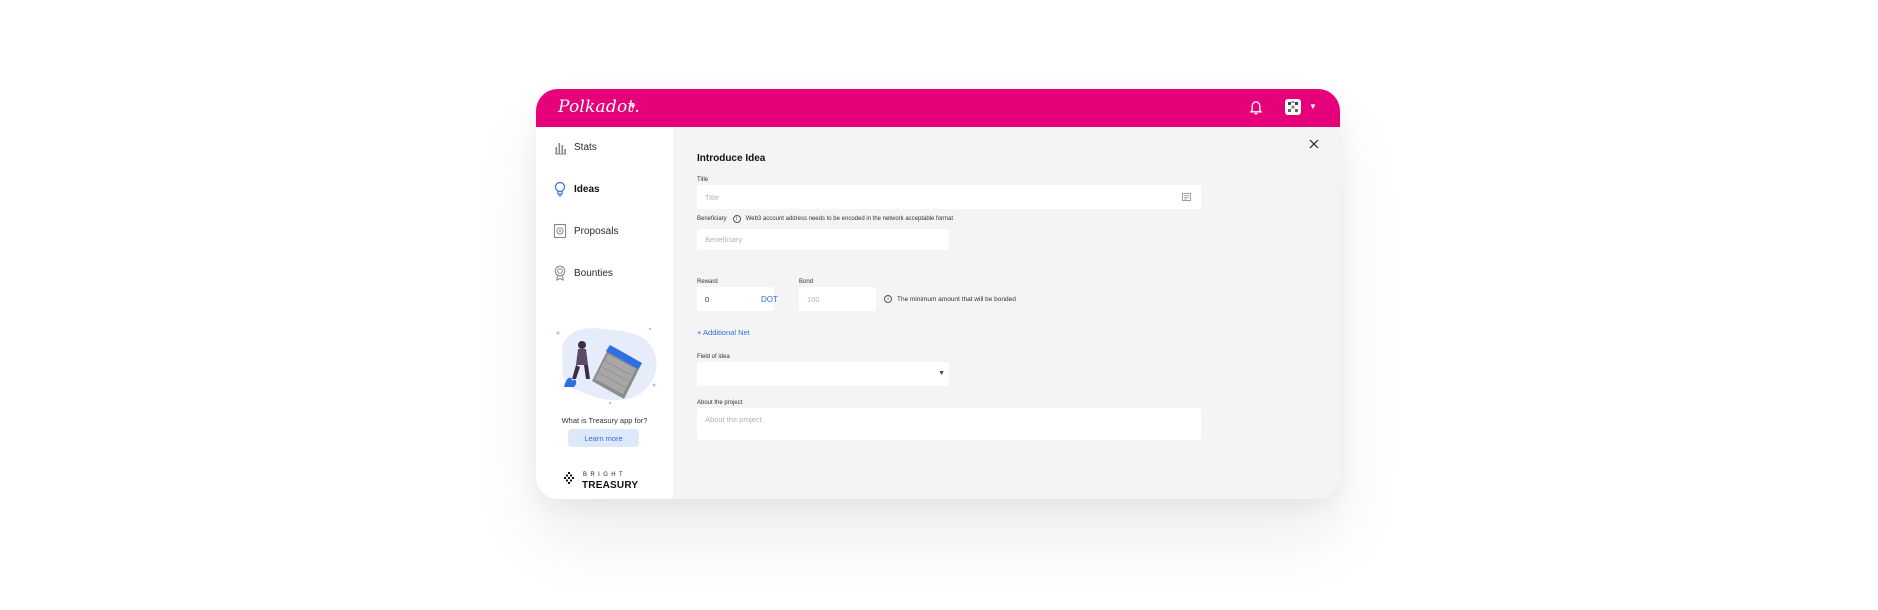 The height and width of the screenshot is (610, 1878). Describe the element at coordinates (593, 273) in the screenshot. I see `sidebar-item-label: Bounties` at that location.